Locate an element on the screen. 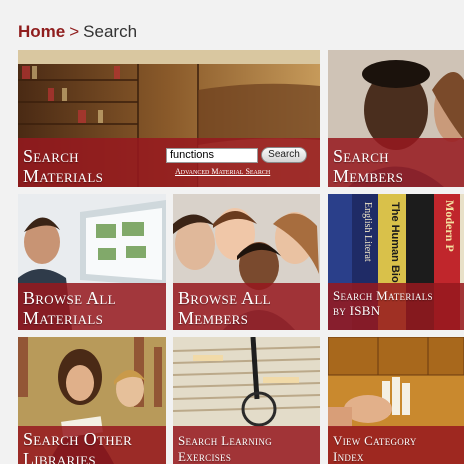  breadcrumb-current: Search is located at coordinates (110, 31).